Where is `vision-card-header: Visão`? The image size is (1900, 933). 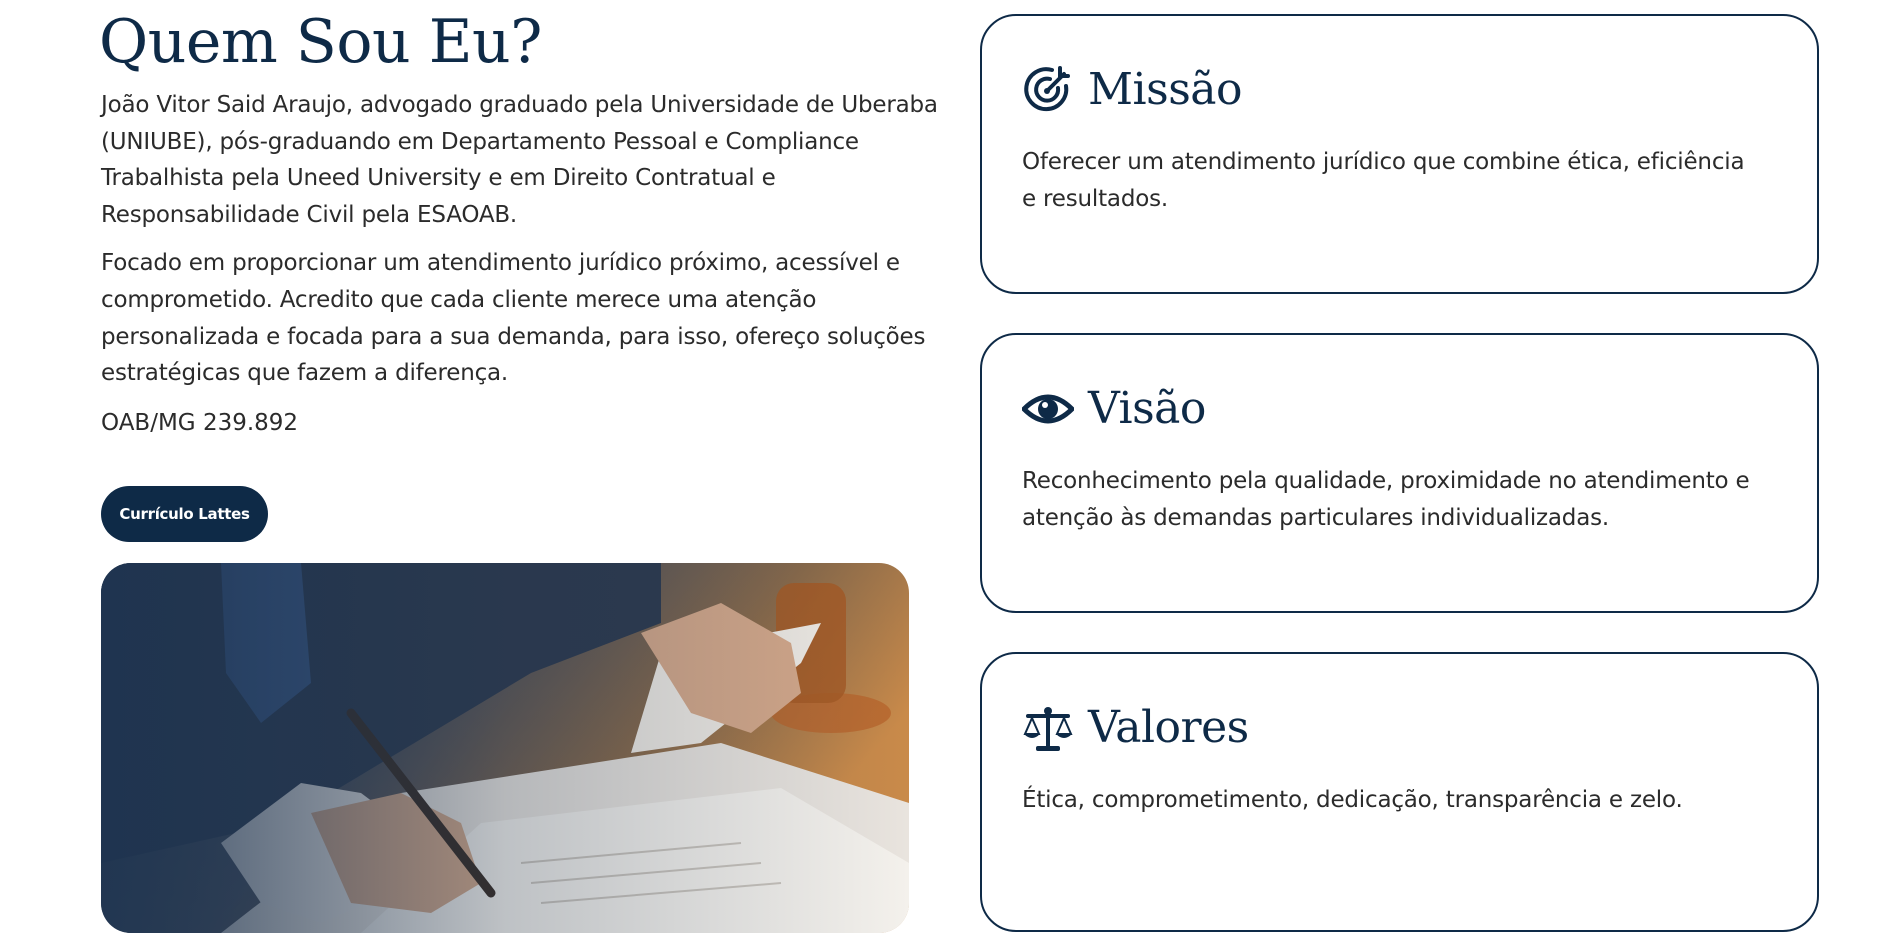 vision-card-header: Visão is located at coordinates (1114, 409).